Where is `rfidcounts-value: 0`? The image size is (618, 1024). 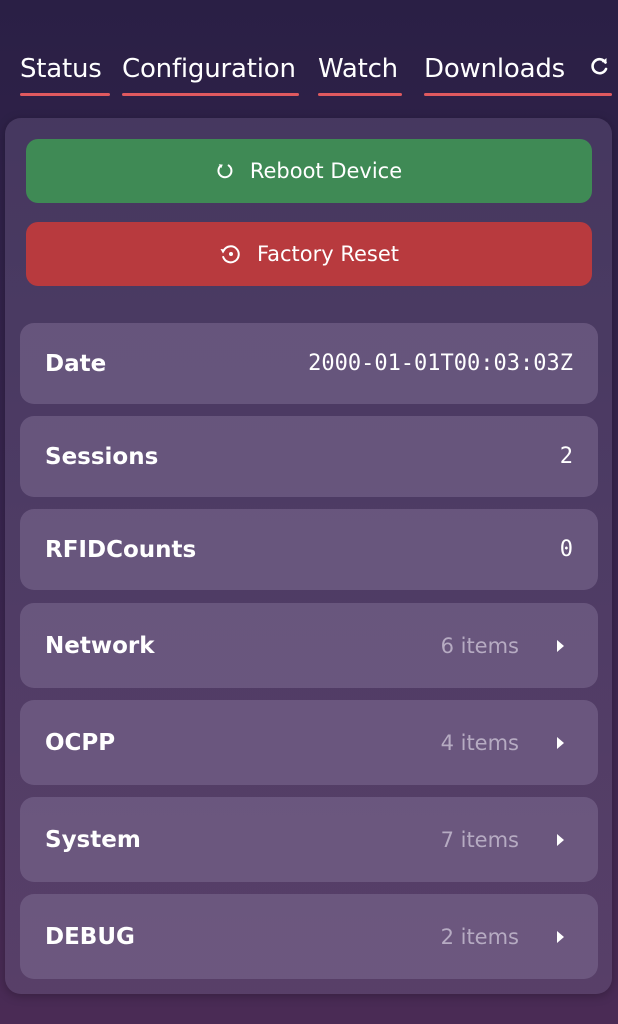
rfidcounts-value: 0 is located at coordinates (566, 549).